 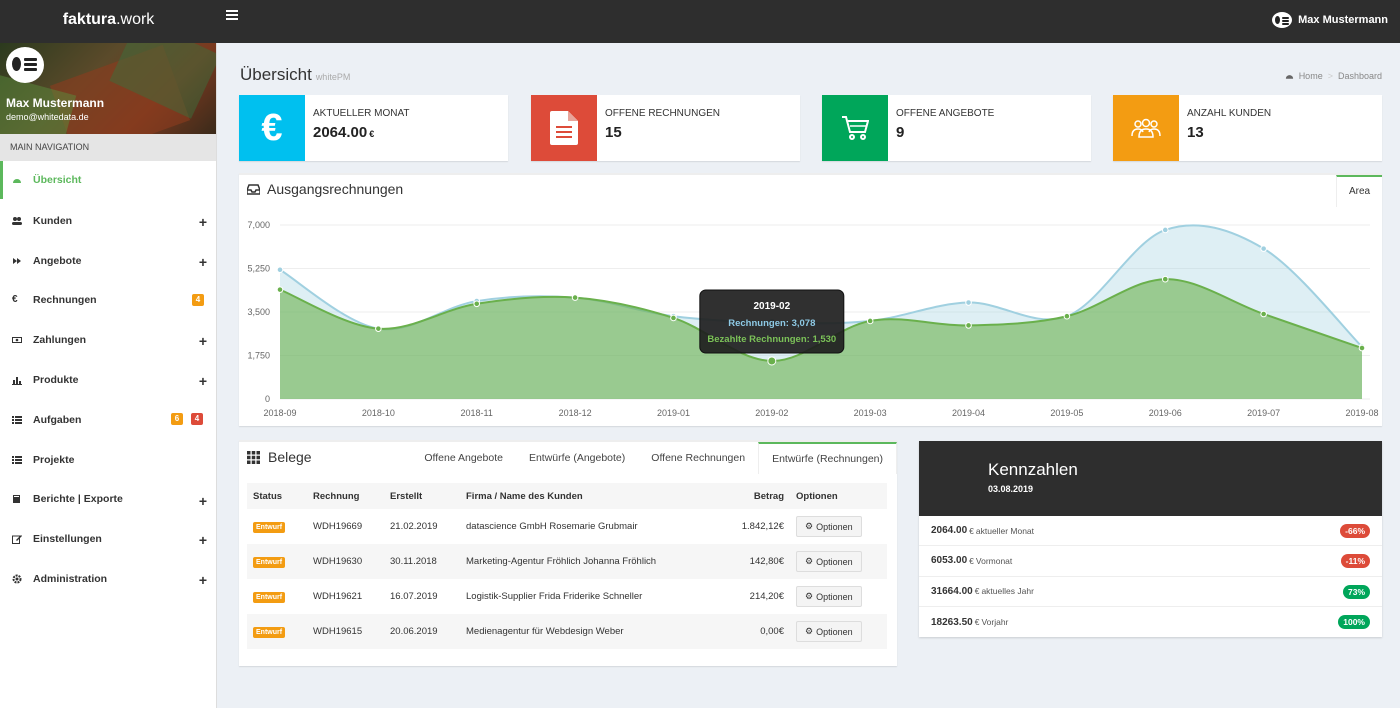 I want to click on breadcrumb-home: Home, so click(x=1311, y=76).